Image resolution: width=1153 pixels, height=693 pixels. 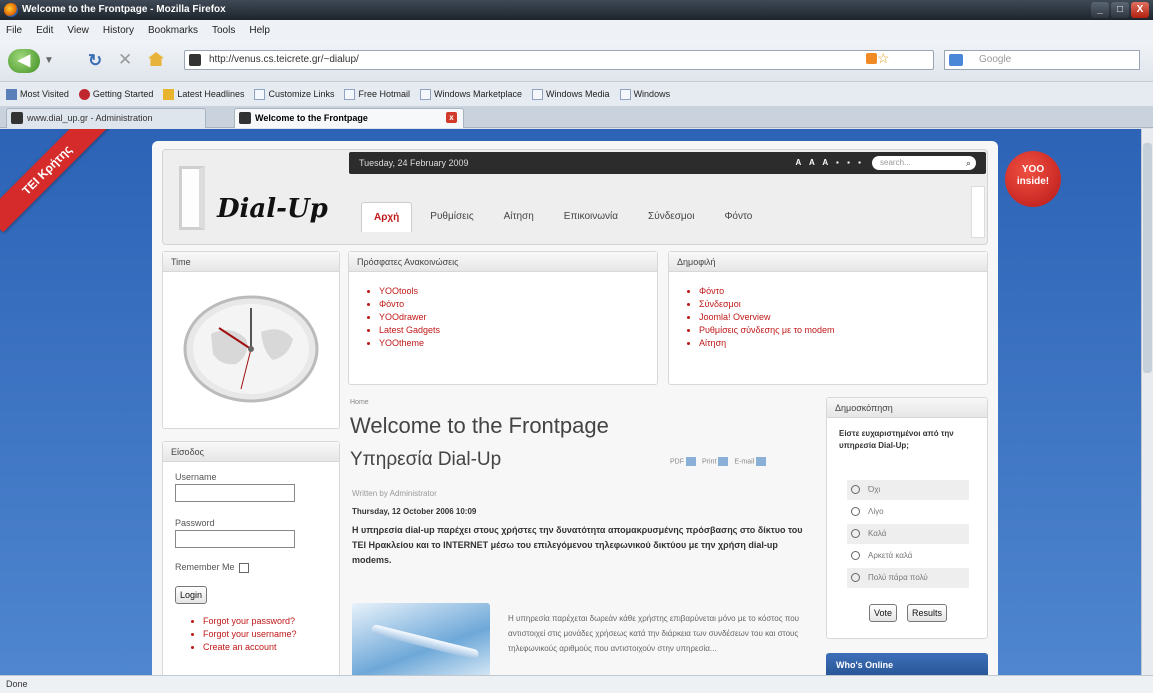 What do you see at coordinates (883, 613) in the screenshot?
I see `vote-button: Vote` at bounding box center [883, 613].